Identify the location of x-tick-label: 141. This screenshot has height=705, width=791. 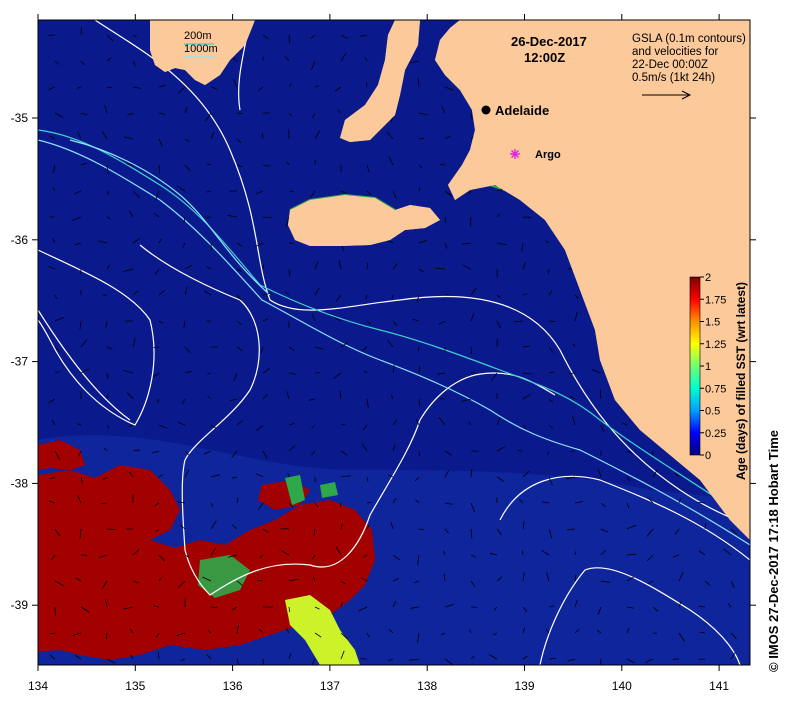
(719, 686).